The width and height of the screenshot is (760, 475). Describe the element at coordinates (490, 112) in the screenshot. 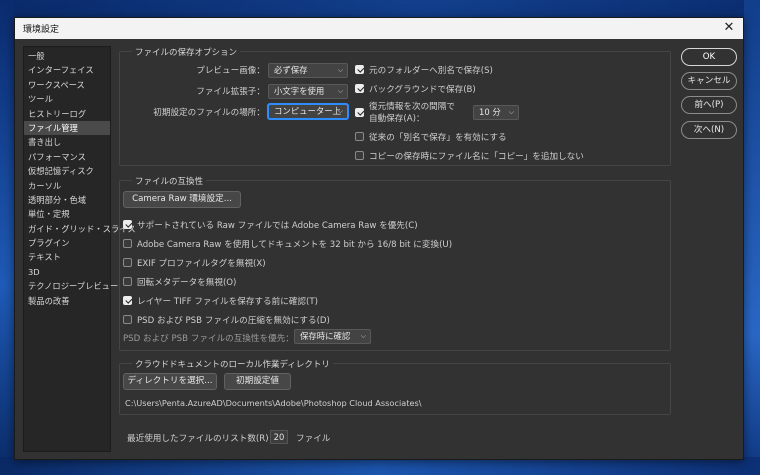

I see `auto-recovery-interval-value: 10 分` at that location.